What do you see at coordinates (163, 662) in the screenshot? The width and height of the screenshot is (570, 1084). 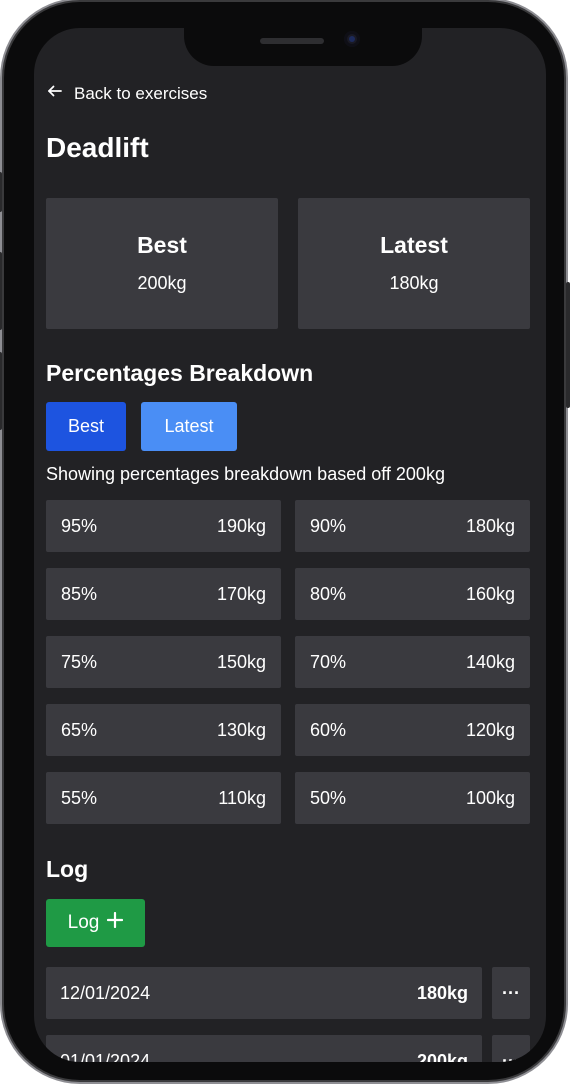 I see `percentage-row: 75% 150kg` at bounding box center [163, 662].